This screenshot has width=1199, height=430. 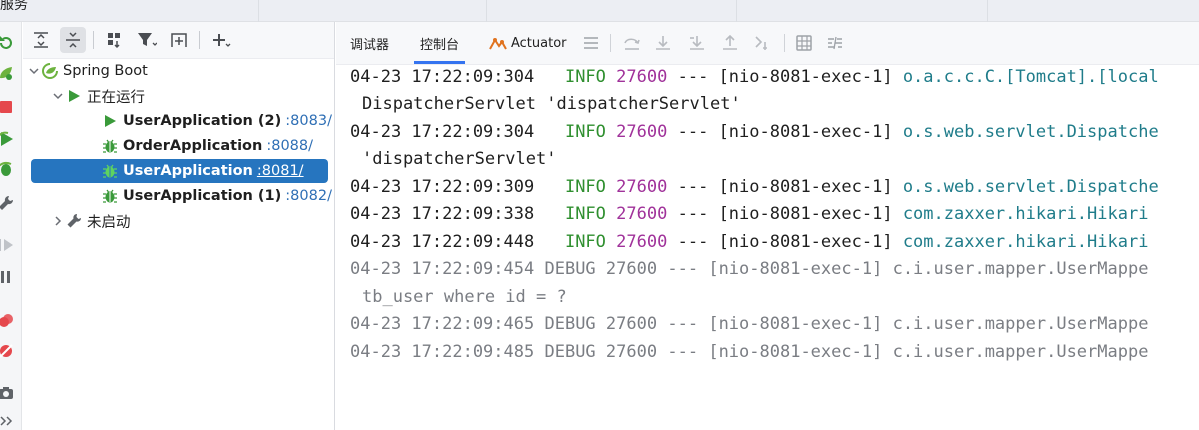 I want to click on chevron-right-icon, so click(x=58, y=221).